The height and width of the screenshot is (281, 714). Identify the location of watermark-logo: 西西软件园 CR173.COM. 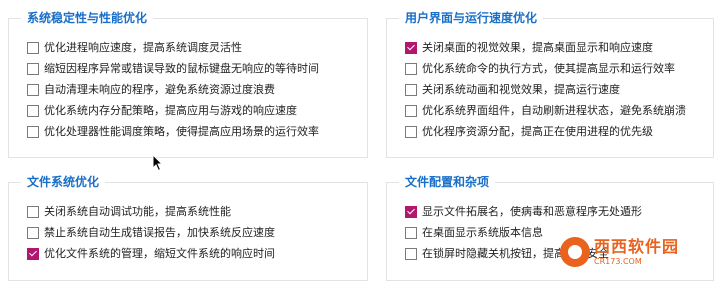
(625, 252).